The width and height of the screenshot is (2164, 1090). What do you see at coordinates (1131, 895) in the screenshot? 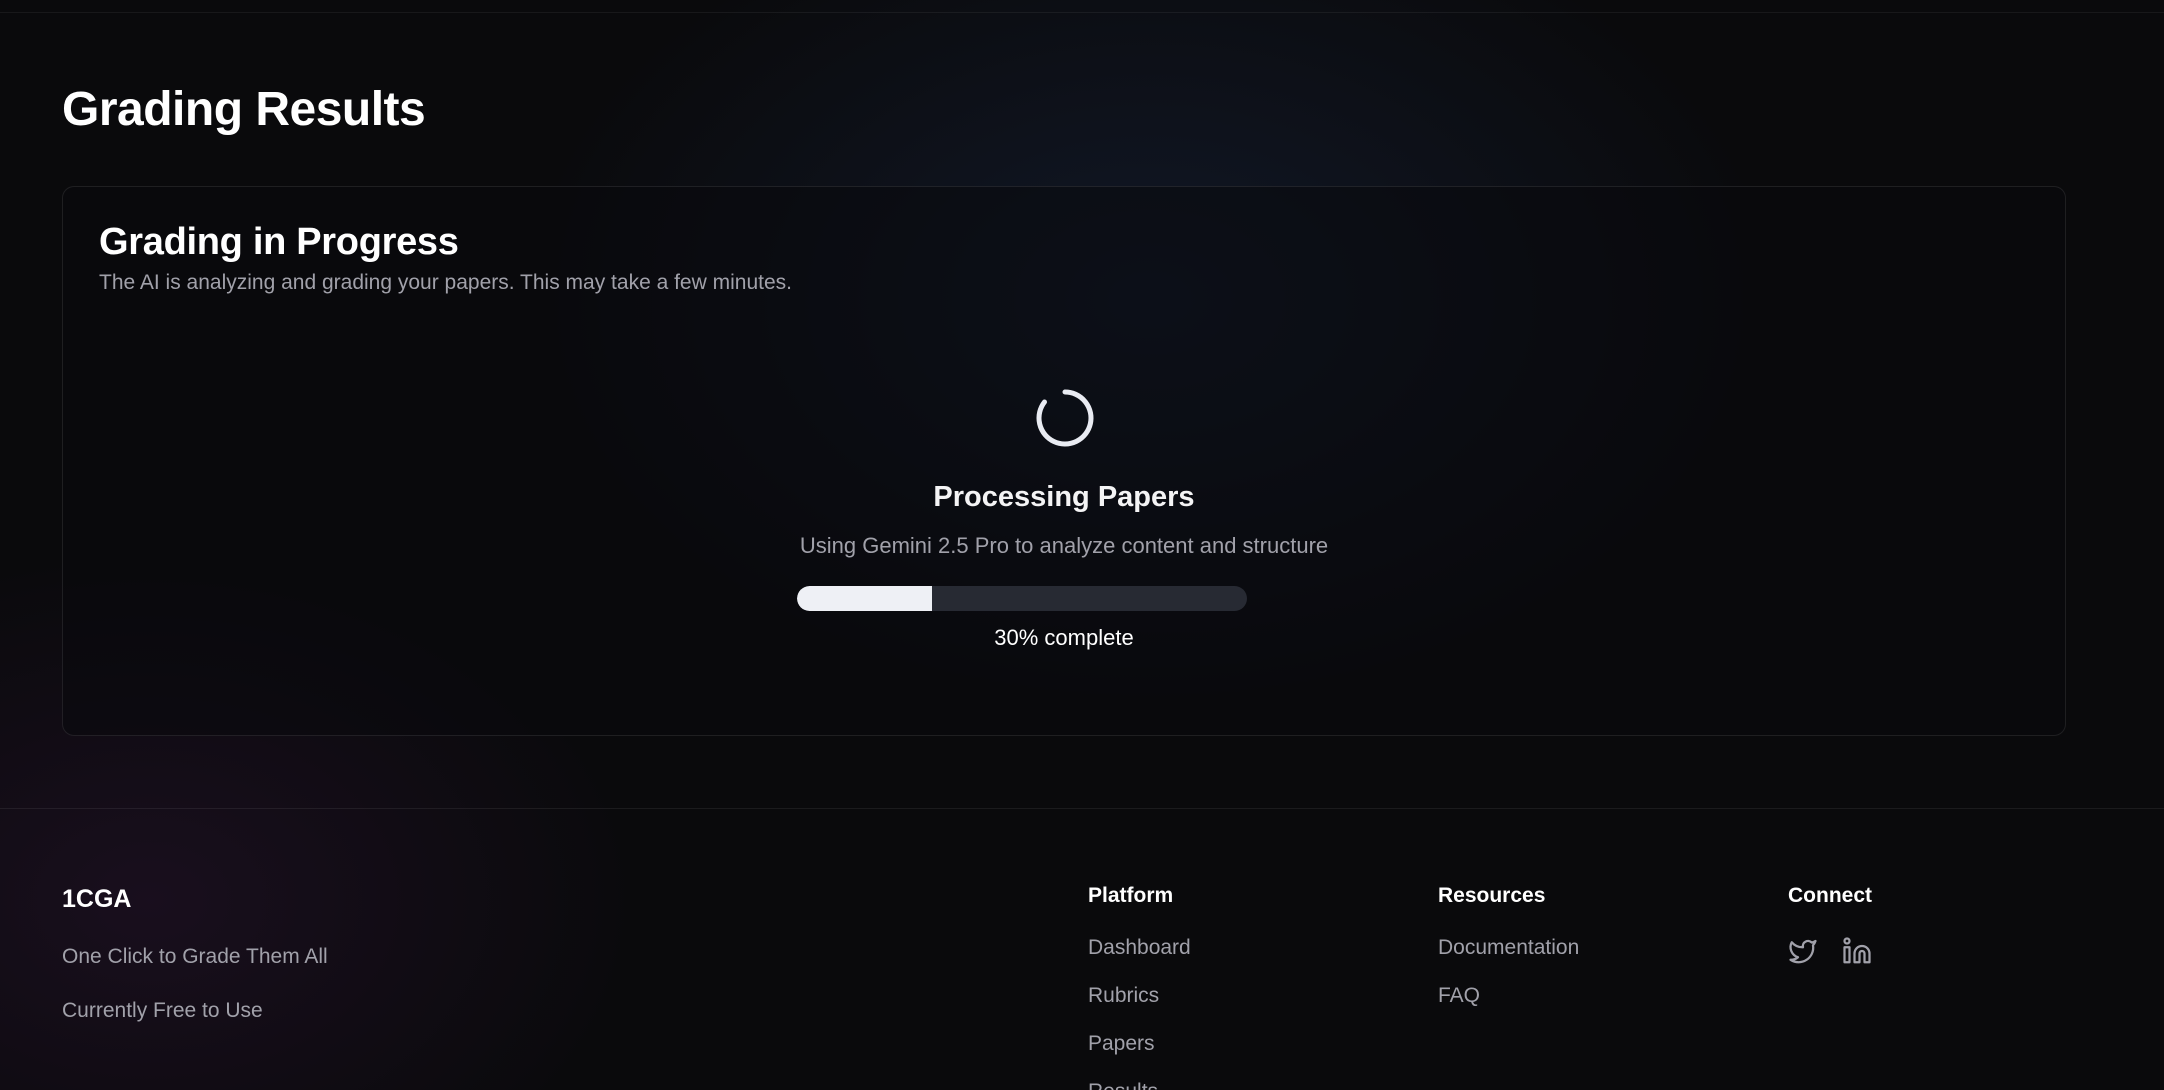
I see `footer-heading-platform: Platform` at bounding box center [1131, 895].